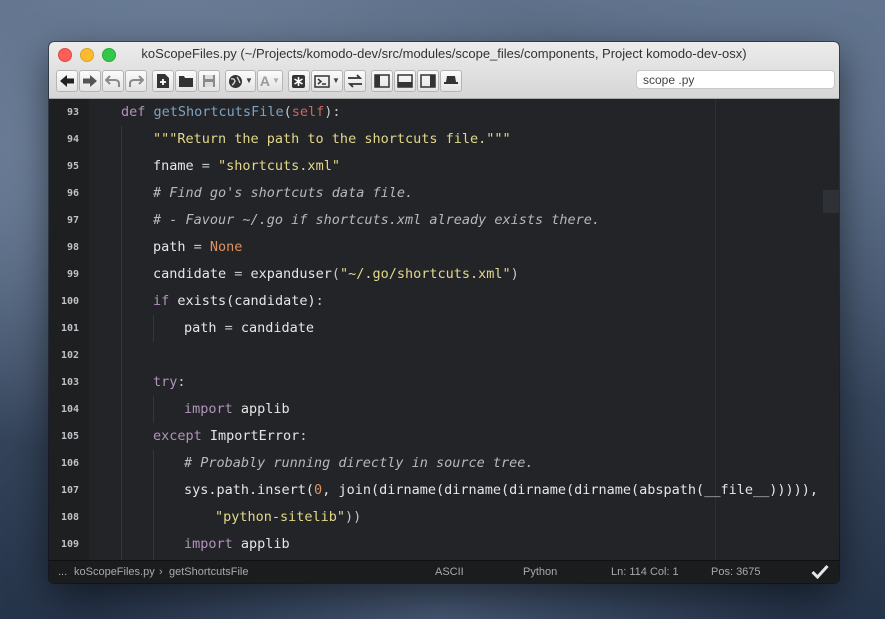  I want to click on encoding-indicator: ASCII, so click(449, 572).